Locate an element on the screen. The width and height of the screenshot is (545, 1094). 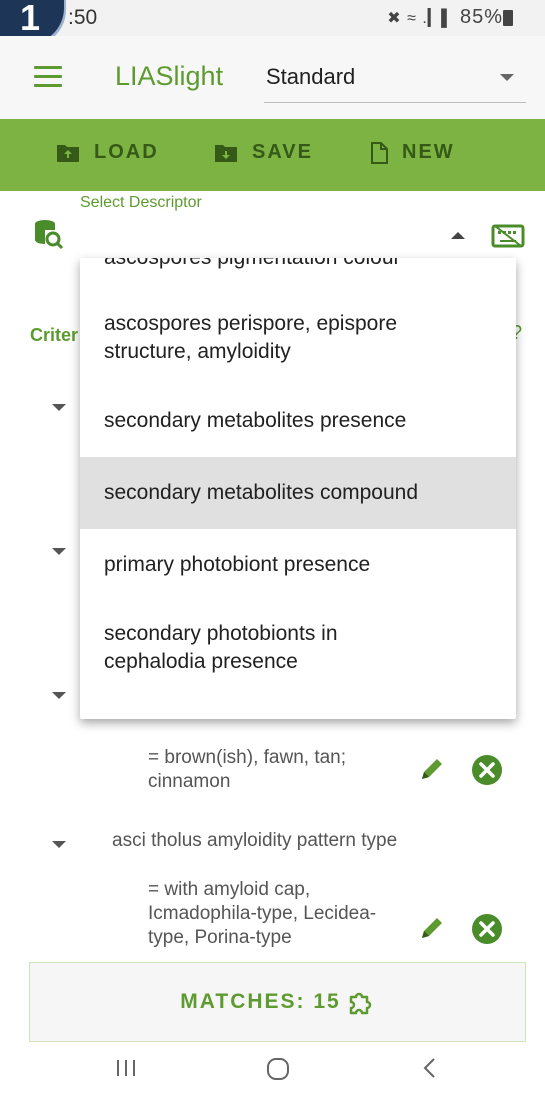
status-icons: ✖︎ ≈ .▎▌ 85% is located at coordinates (445, 17).